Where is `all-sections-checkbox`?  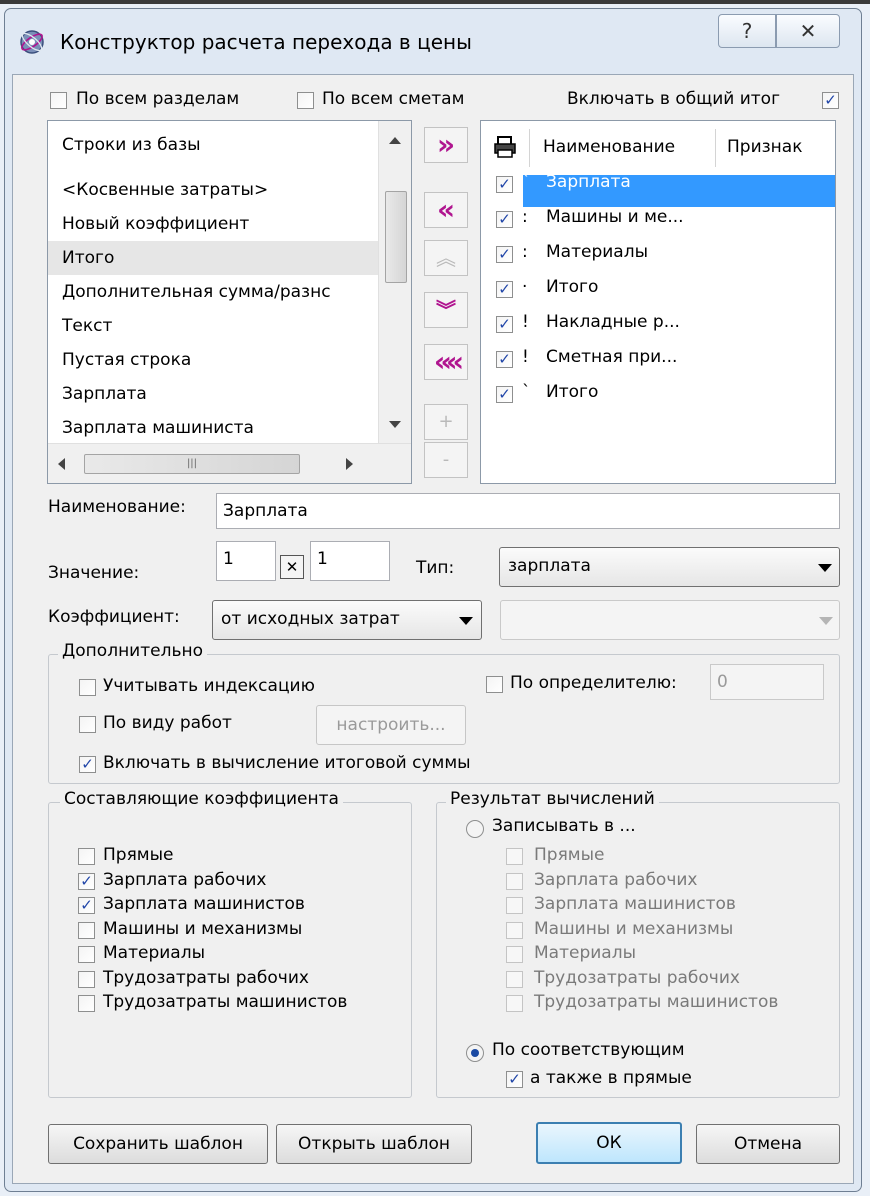 all-sections-checkbox is located at coordinates (58, 100).